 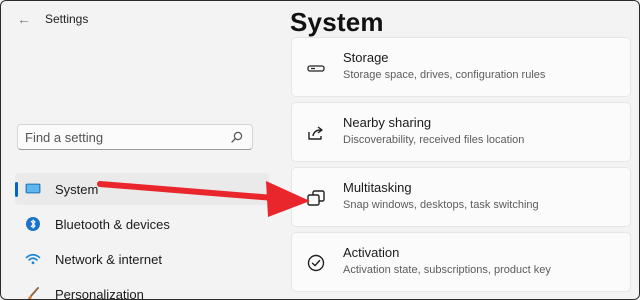 What do you see at coordinates (142, 189) in the screenshot?
I see `sidebar-item-system: System` at bounding box center [142, 189].